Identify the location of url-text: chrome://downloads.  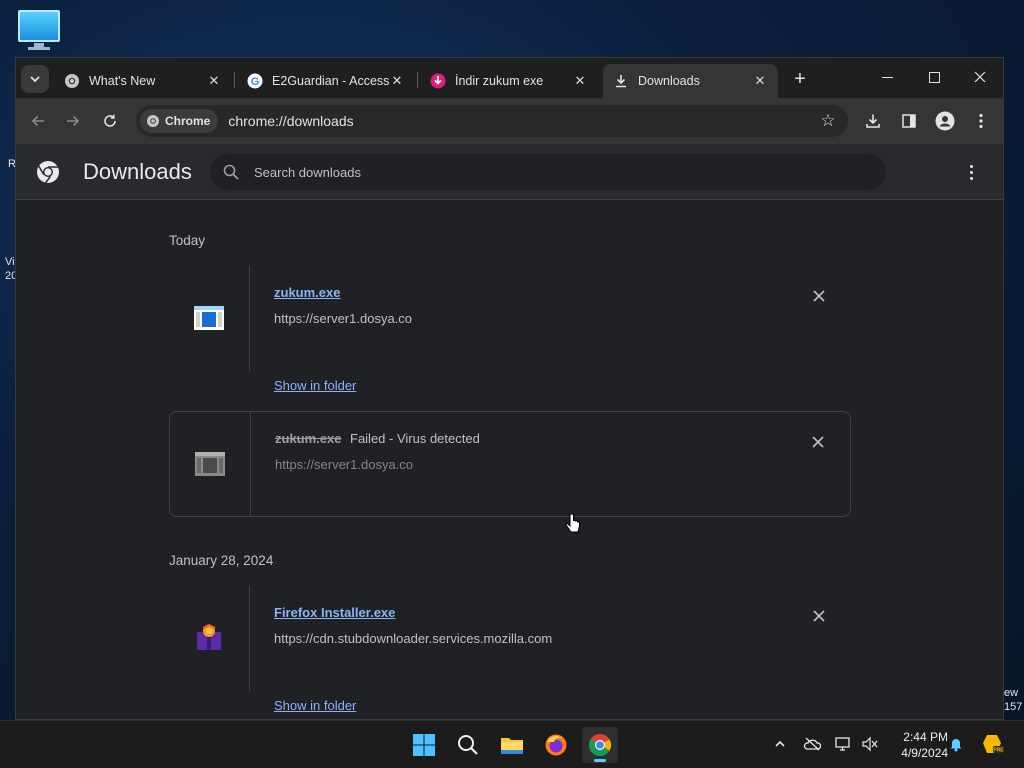
(291, 121).